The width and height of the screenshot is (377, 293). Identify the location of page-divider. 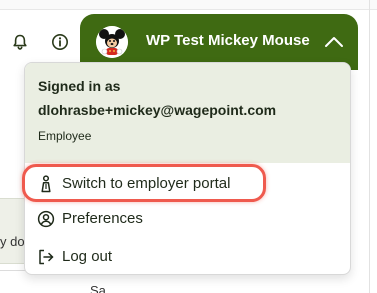
(369, 146).